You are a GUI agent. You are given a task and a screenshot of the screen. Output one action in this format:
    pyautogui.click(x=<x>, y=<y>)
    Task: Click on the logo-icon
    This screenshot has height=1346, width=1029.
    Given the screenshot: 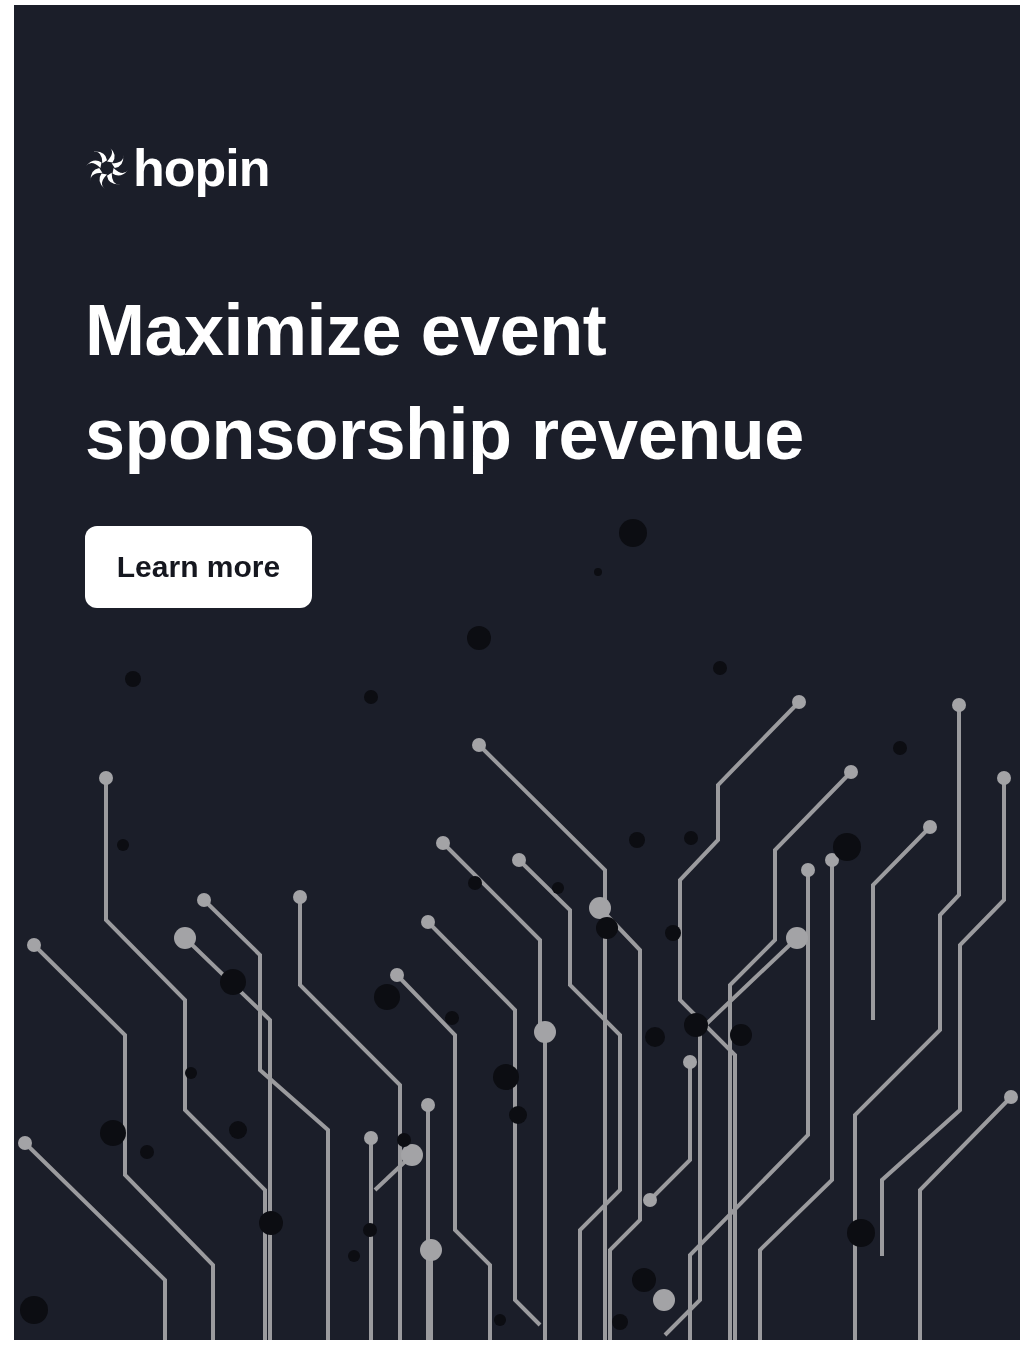 What is the action you would take?
    pyautogui.click(x=107, y=168)
    